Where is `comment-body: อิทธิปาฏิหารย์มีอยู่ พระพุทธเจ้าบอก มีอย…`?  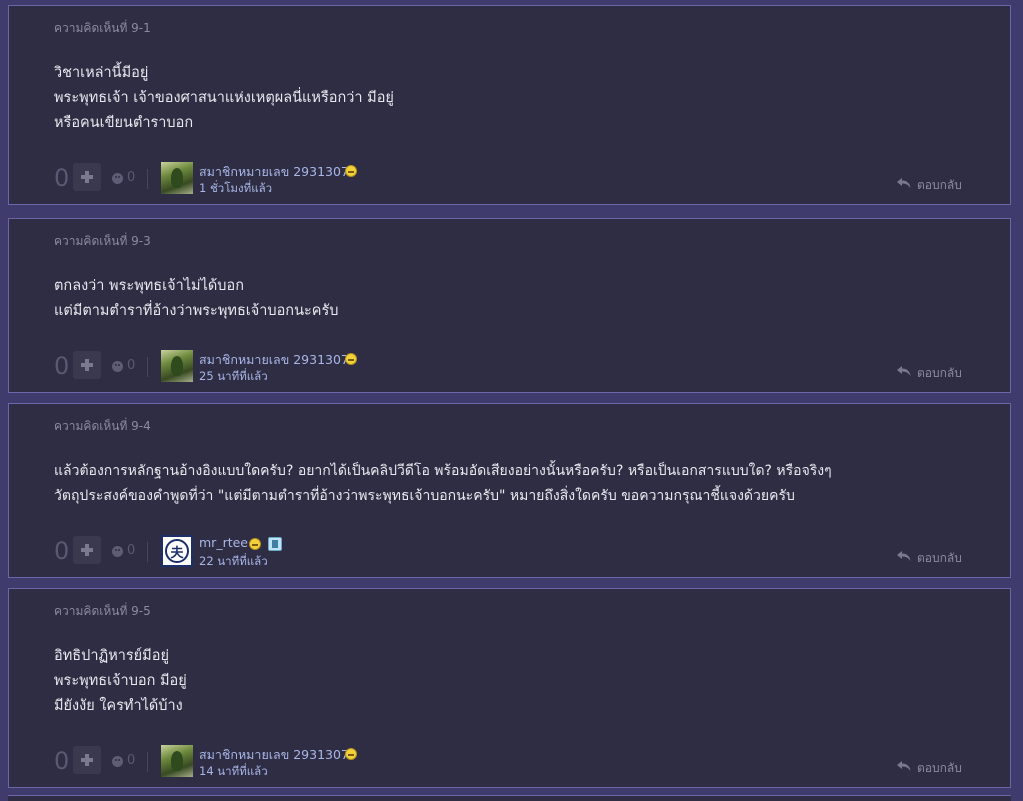
comment-body: อิทธิปาฏิหารย์มีอยู่ พระพุทธเจ้าบอก มีอย… is located at coordinates (120, 681).